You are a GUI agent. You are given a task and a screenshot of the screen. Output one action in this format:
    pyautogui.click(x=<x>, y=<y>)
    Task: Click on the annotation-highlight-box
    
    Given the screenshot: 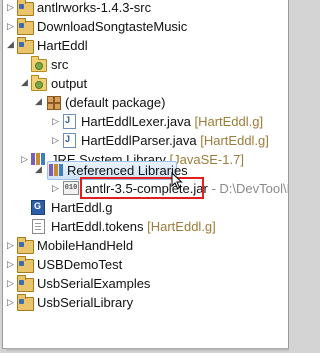 What is the action you would take?
    pyautogui.click(x=142, y=188)
    